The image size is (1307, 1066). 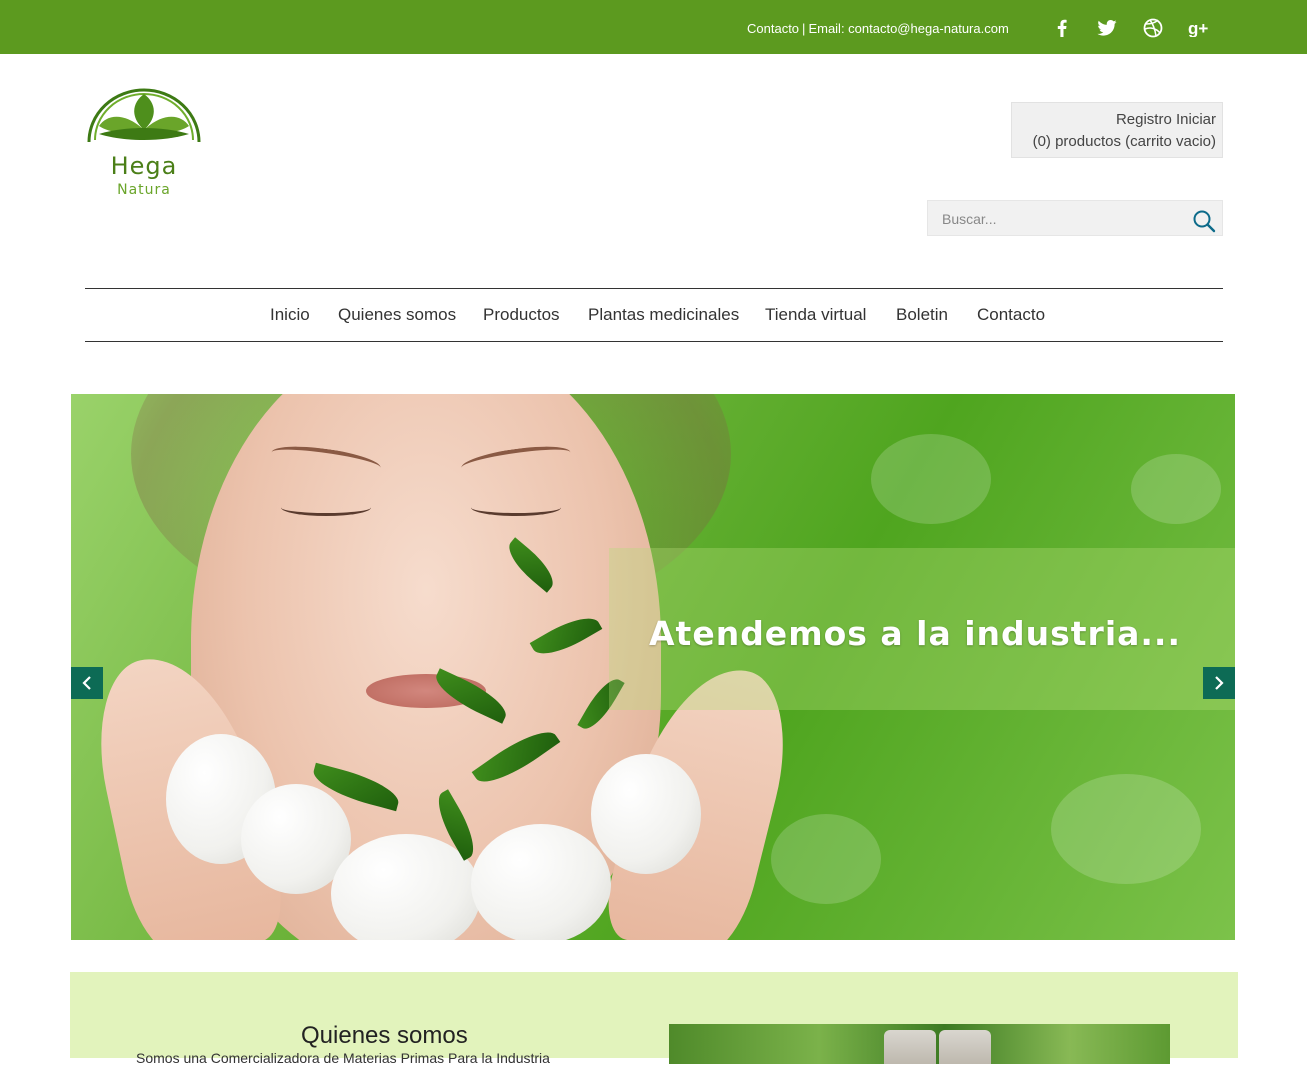 I want to click on email-link: Email: contacto@hega-natura.com, so click(x=908, y=28).